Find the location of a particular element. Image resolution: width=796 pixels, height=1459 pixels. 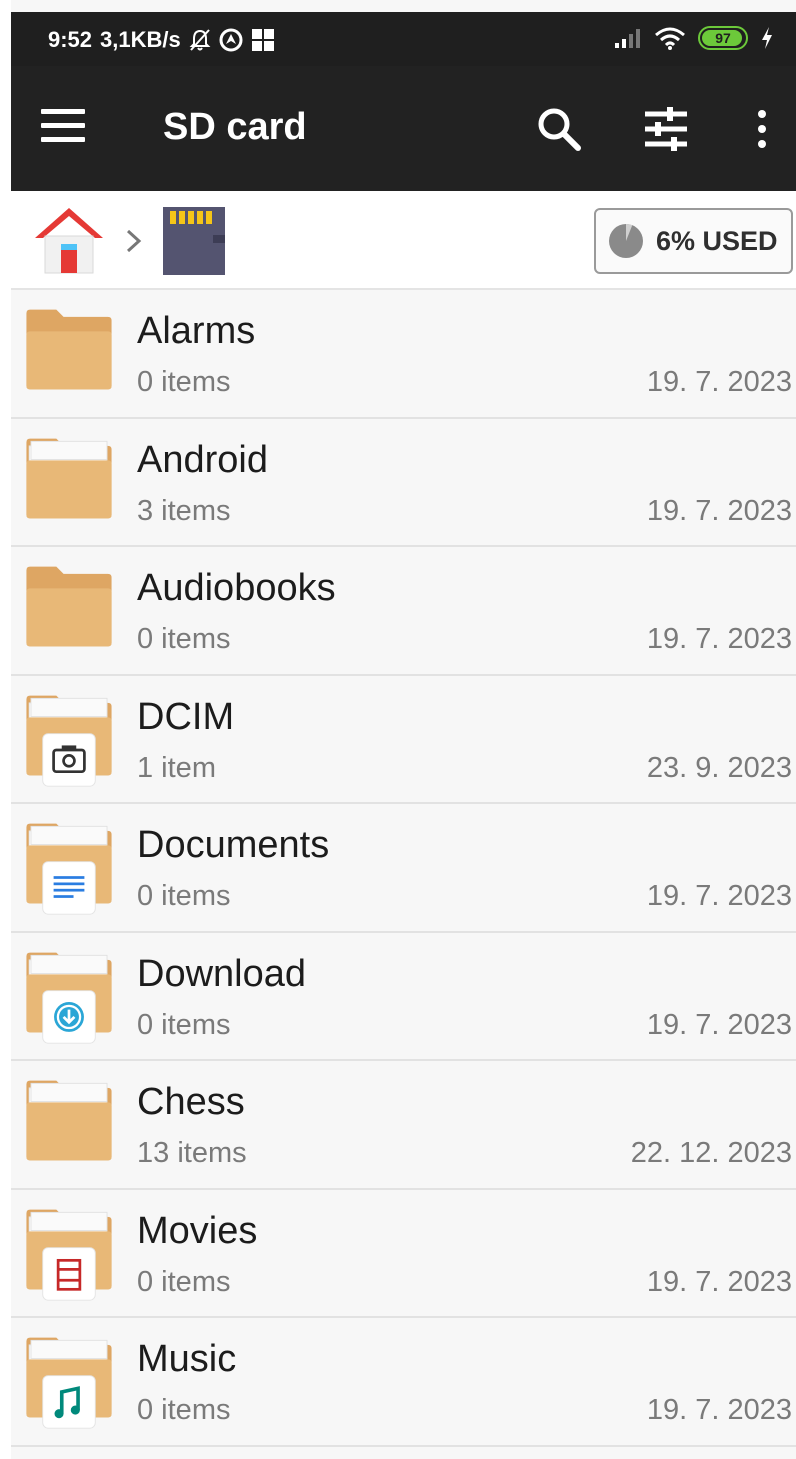

file-name: Documents is located at coordinates (233, 845).